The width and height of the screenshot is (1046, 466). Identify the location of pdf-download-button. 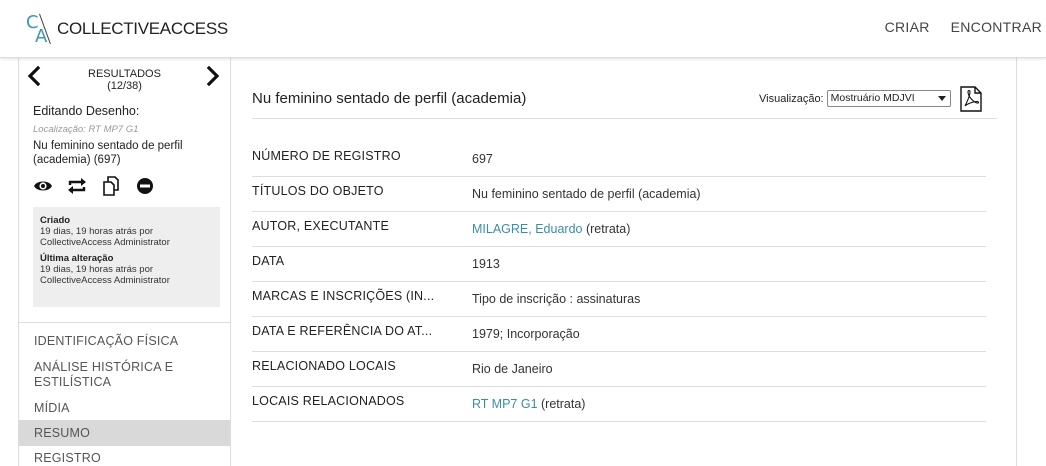
(971, 99).